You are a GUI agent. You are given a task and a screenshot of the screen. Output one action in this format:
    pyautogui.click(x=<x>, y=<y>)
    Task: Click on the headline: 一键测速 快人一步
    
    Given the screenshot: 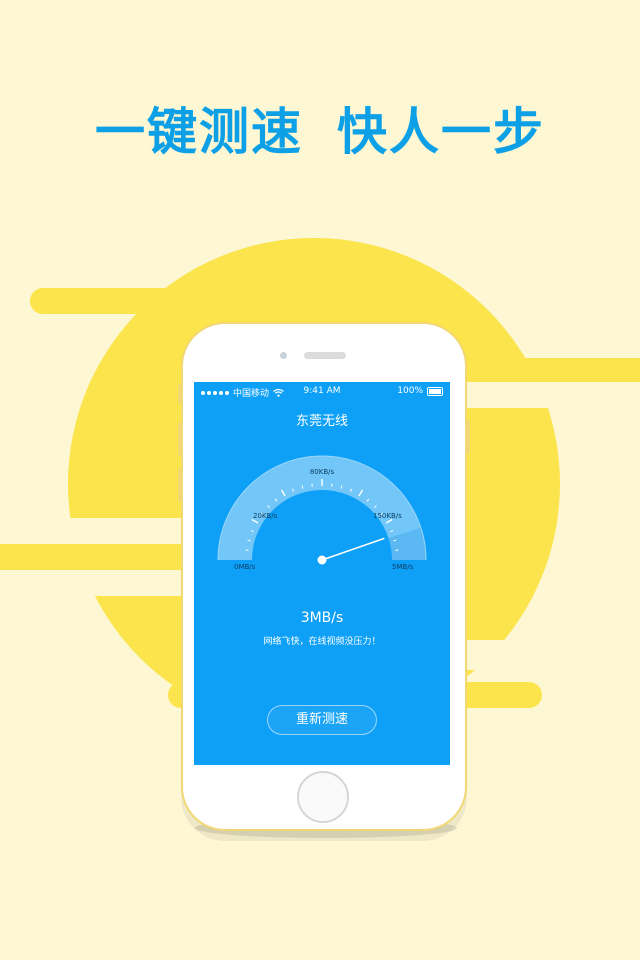 What is the action you would take?
    pyautogui.click(x=320, y=128)
    